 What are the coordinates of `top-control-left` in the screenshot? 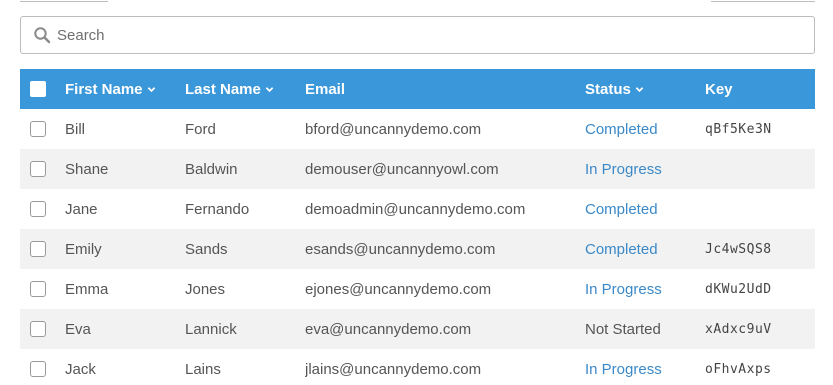 It's located at (64, 1).